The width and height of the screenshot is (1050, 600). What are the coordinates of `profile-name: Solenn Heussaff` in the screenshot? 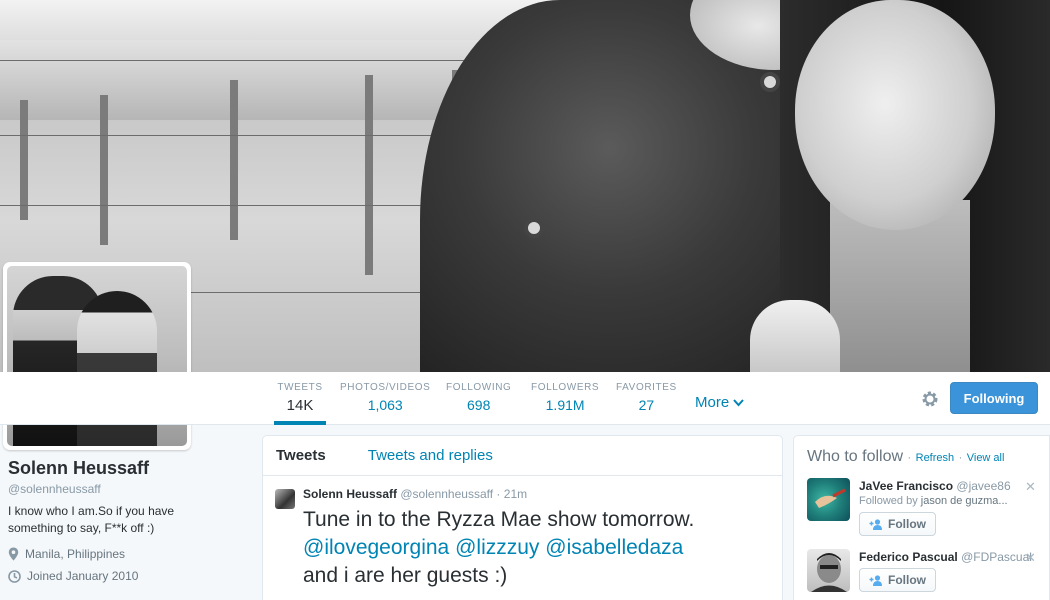 It's located at (78, 468).